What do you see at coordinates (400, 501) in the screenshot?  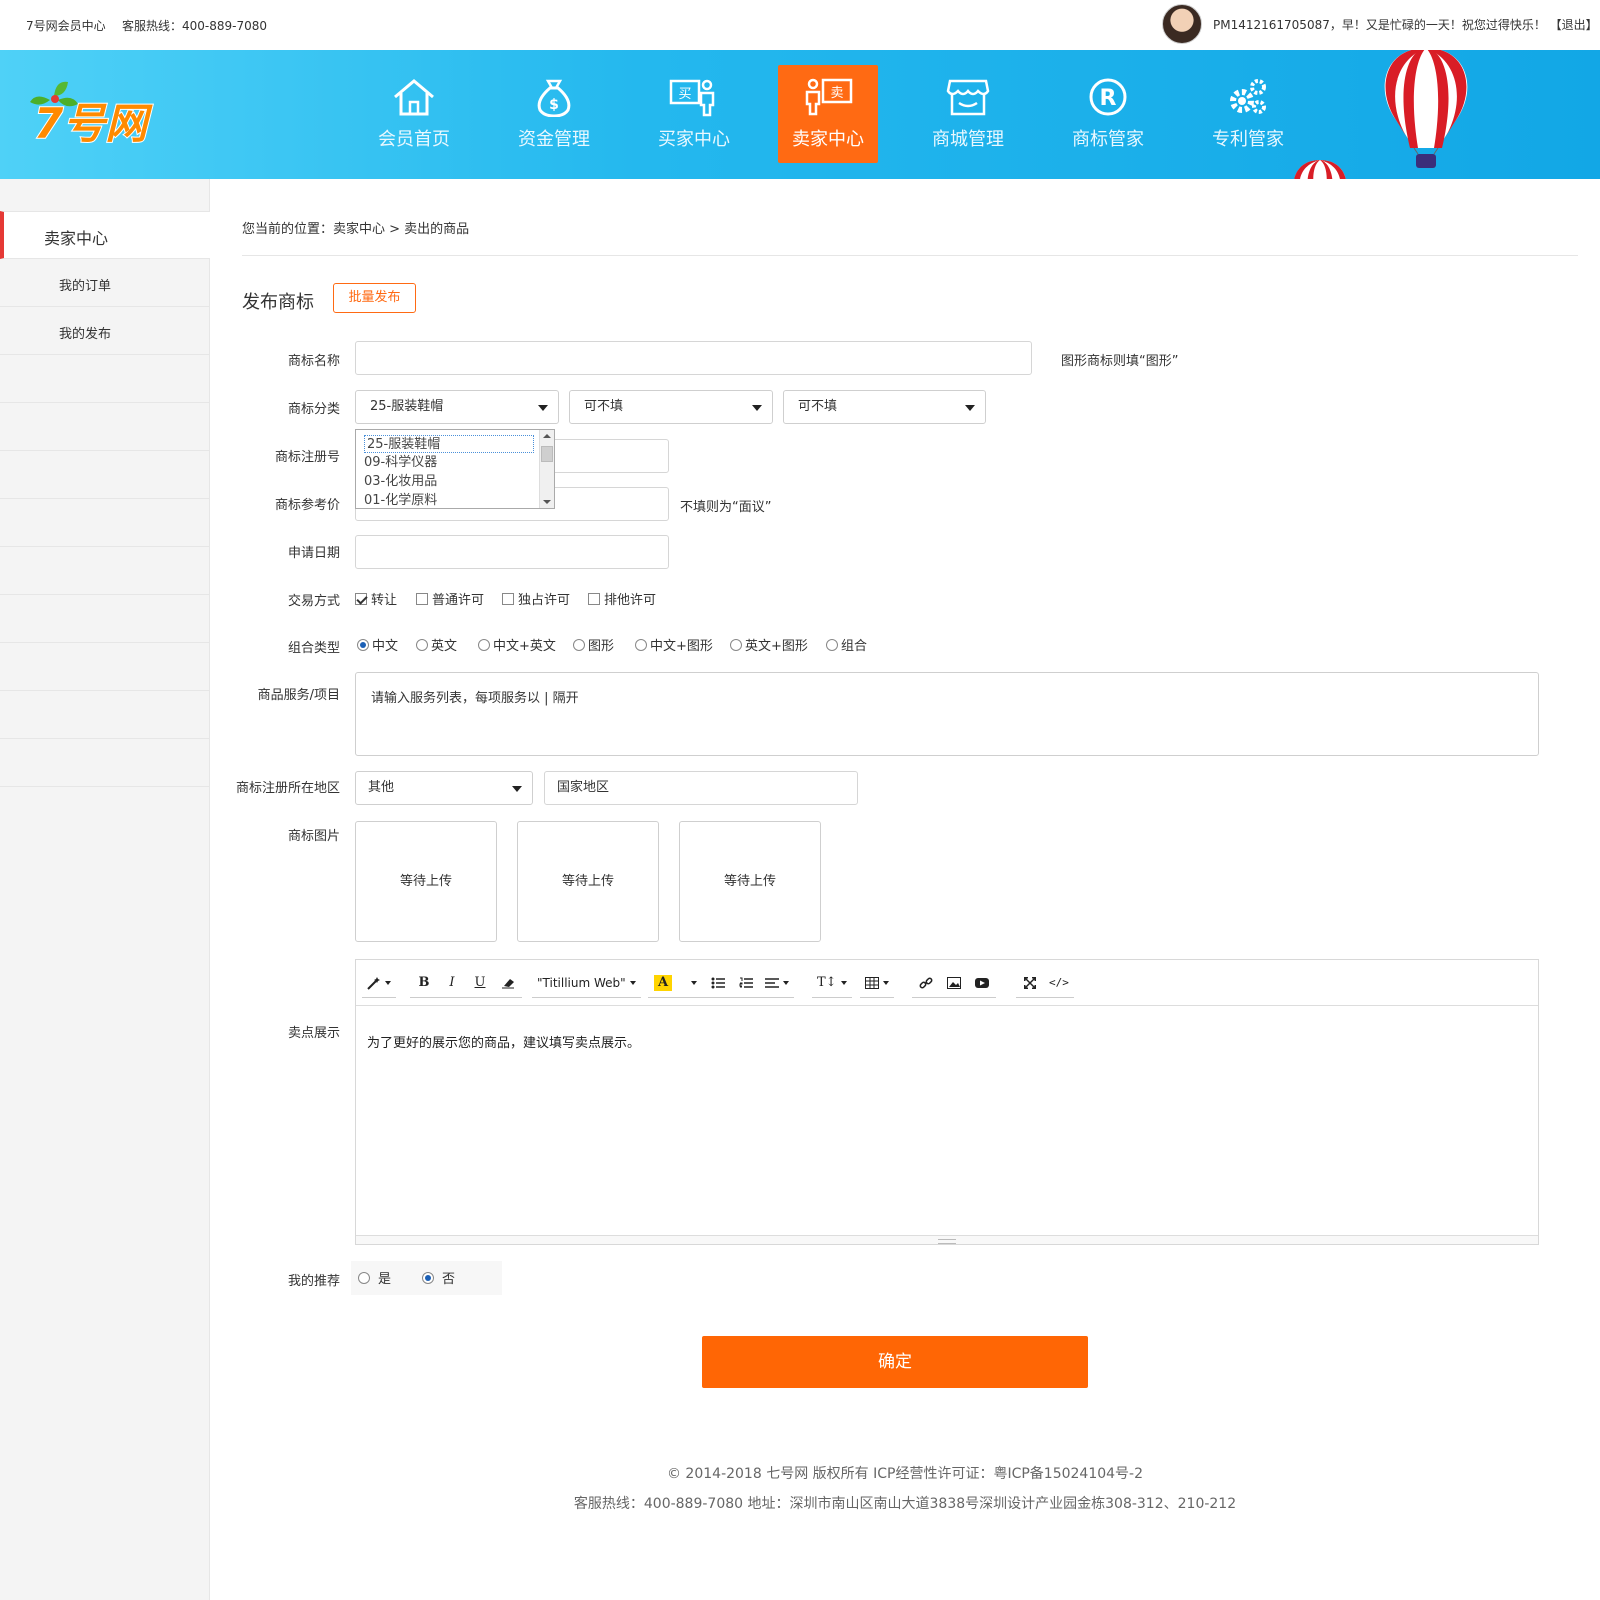 I see `dropdown-option: 01-化学原料` at bounding box center [400, 501].